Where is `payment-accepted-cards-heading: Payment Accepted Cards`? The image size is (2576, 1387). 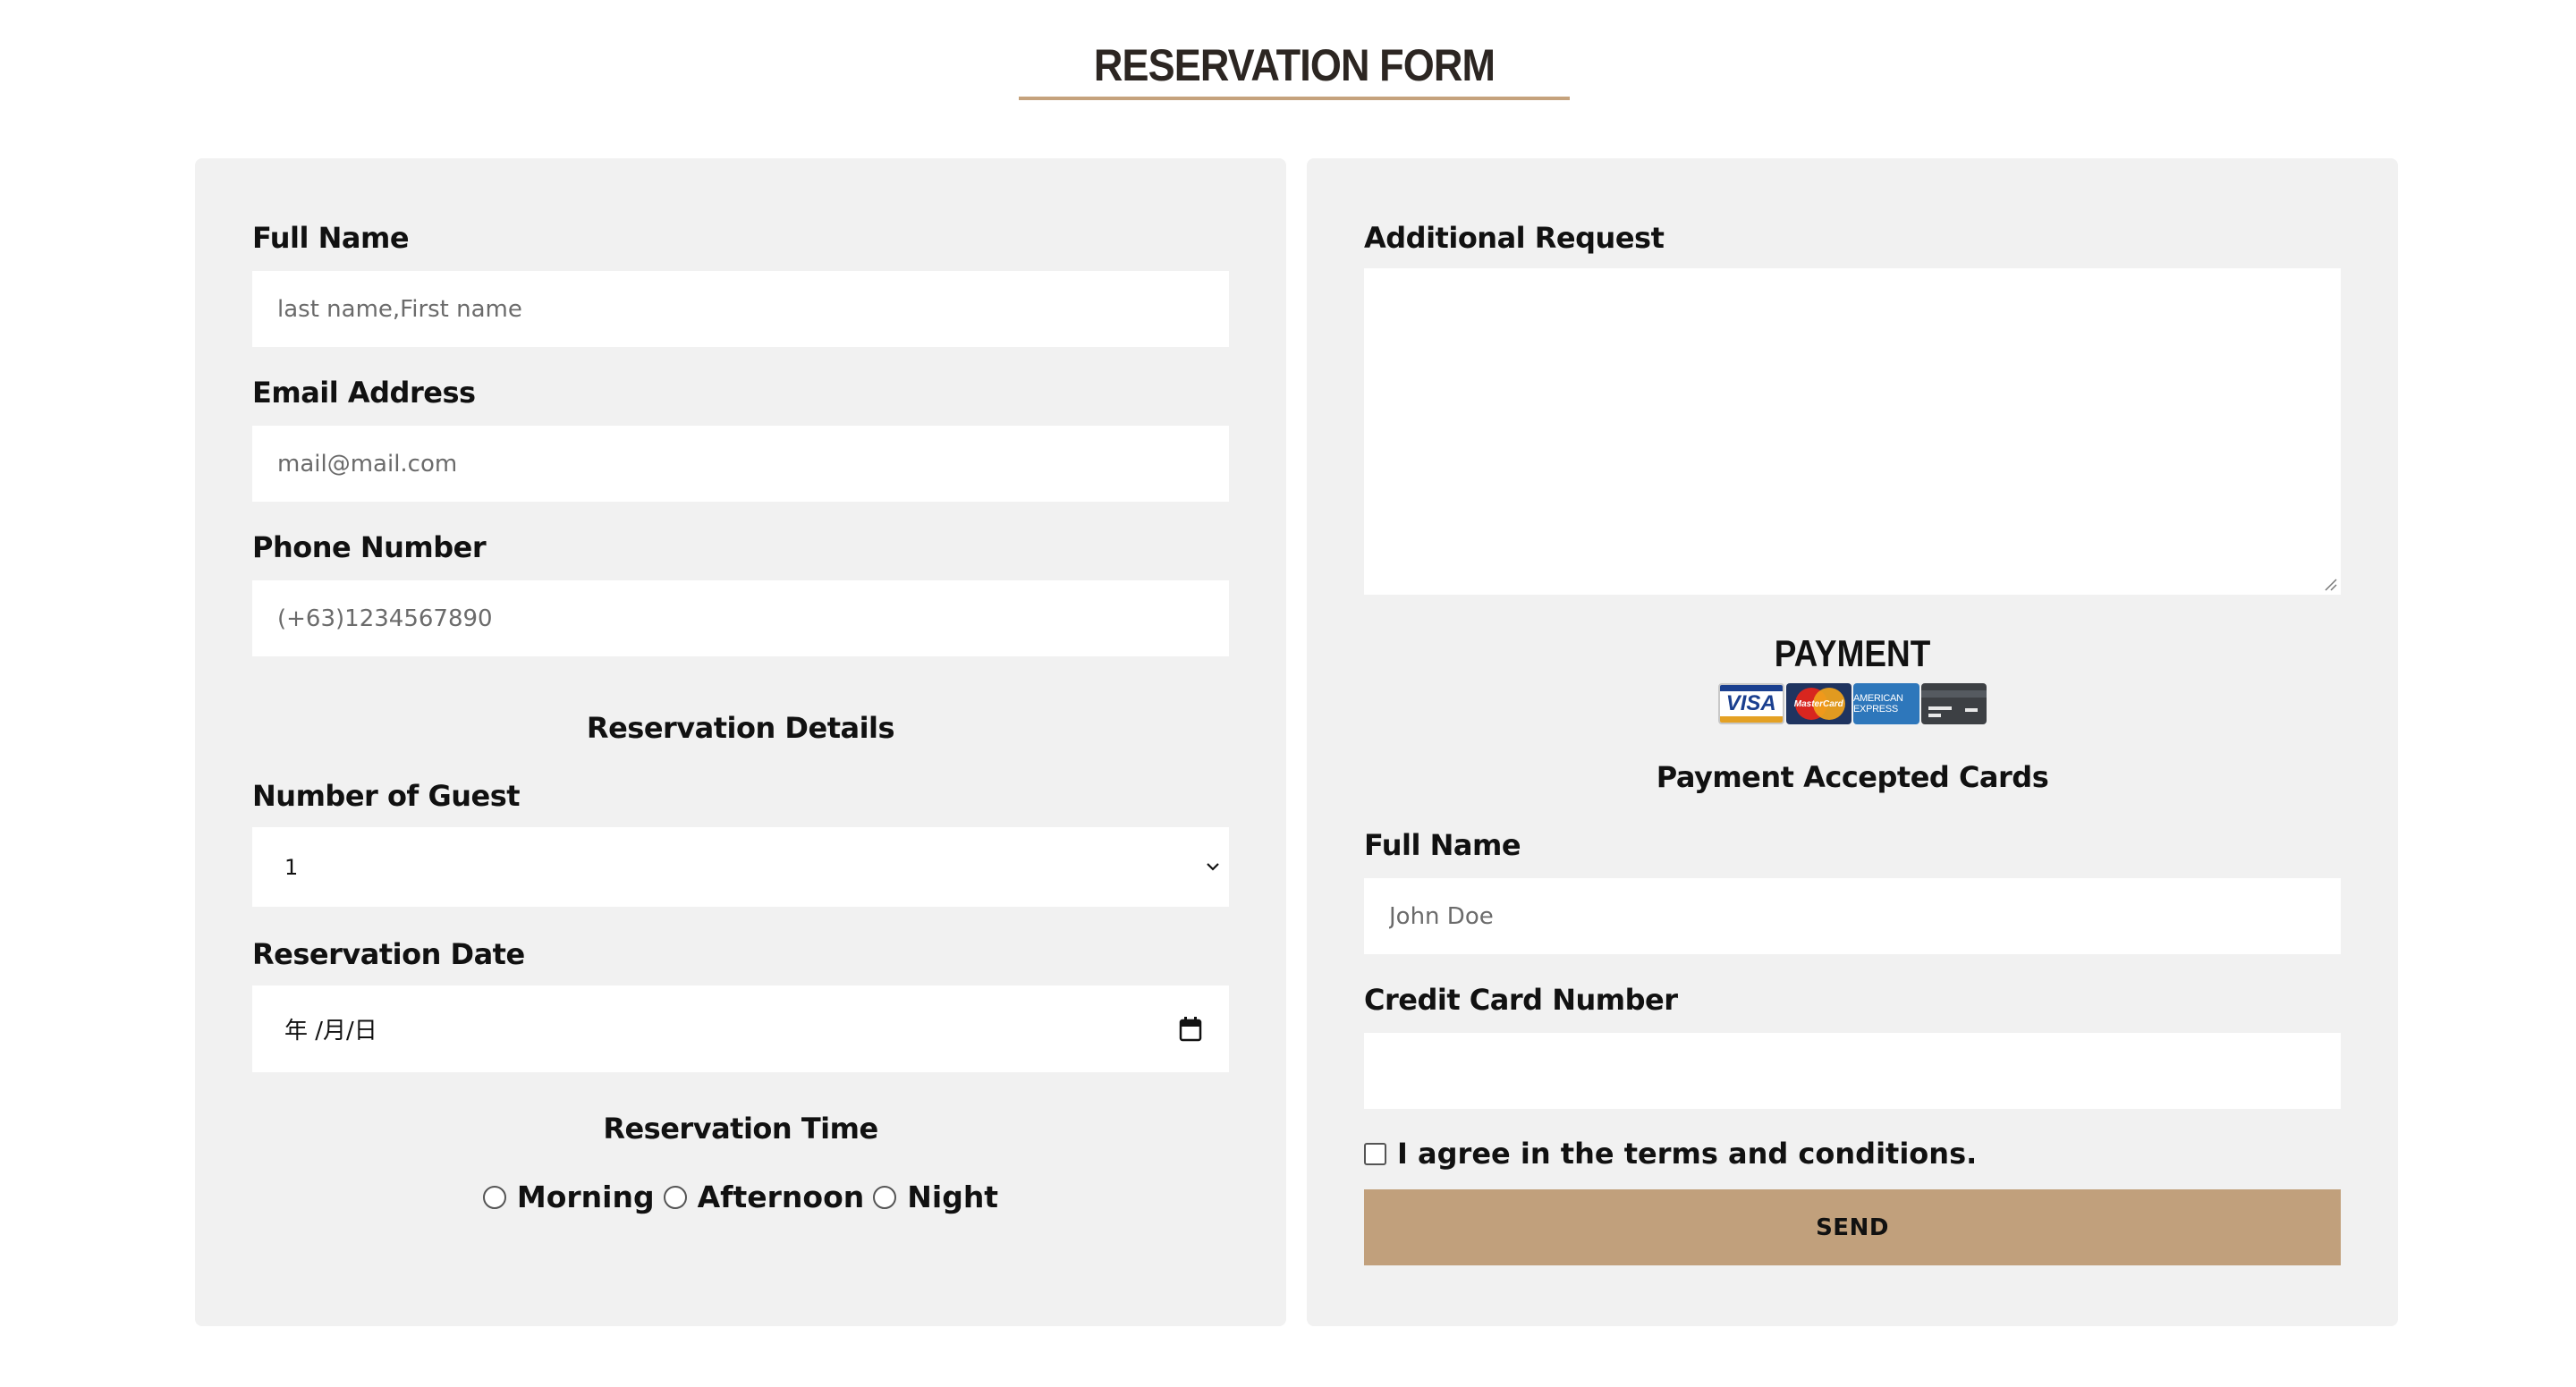
payment-accepted-cards-heading: Payment Accepted Cards is located at coordinates (1852, 777).